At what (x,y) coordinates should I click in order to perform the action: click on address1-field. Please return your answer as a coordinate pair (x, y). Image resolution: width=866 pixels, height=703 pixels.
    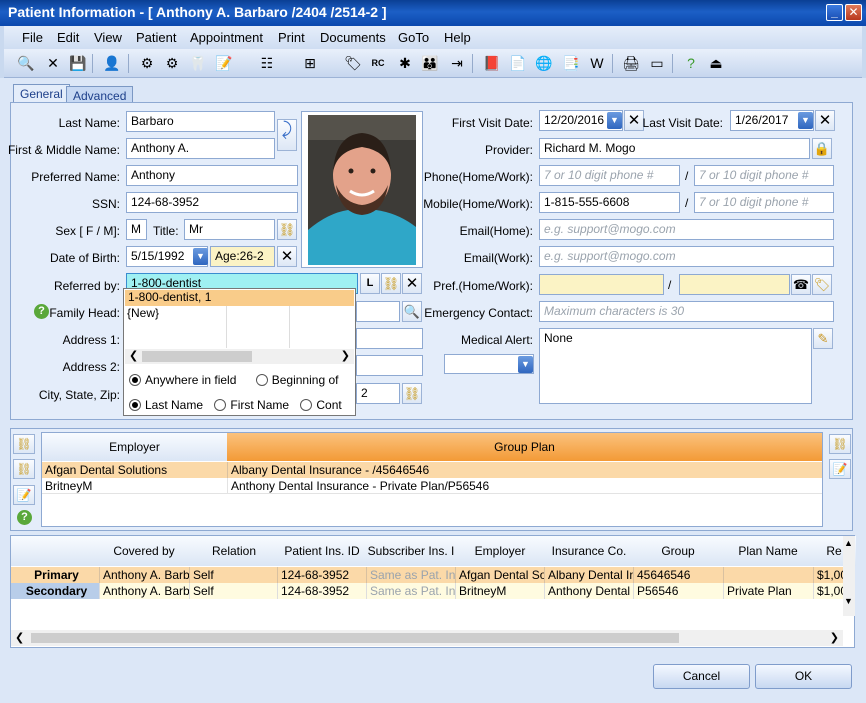
    Looking at the image, I should click on (389, 338).